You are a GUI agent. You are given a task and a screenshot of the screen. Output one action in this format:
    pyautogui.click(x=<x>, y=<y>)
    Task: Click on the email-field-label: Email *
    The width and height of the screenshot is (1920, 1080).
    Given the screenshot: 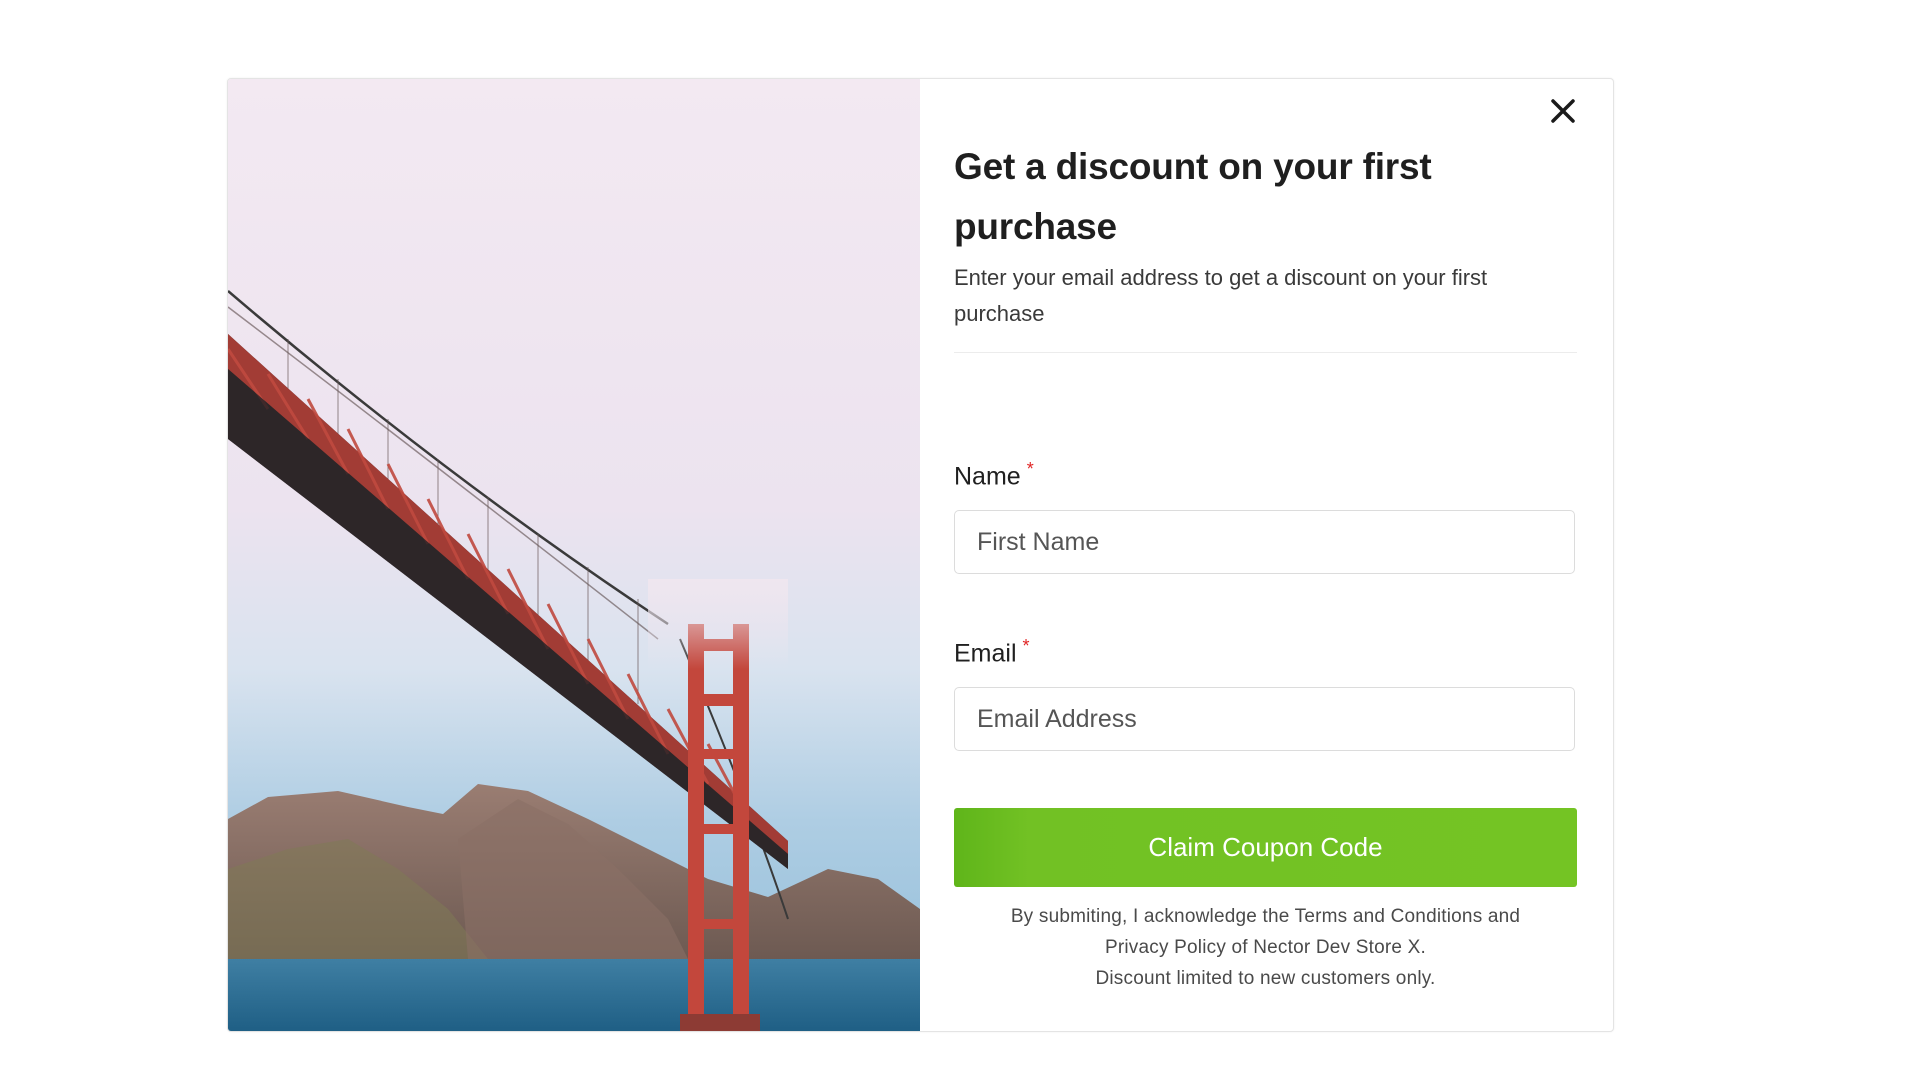 What is the action you would take?
    pyautogui.click(x=992, y=652)
    